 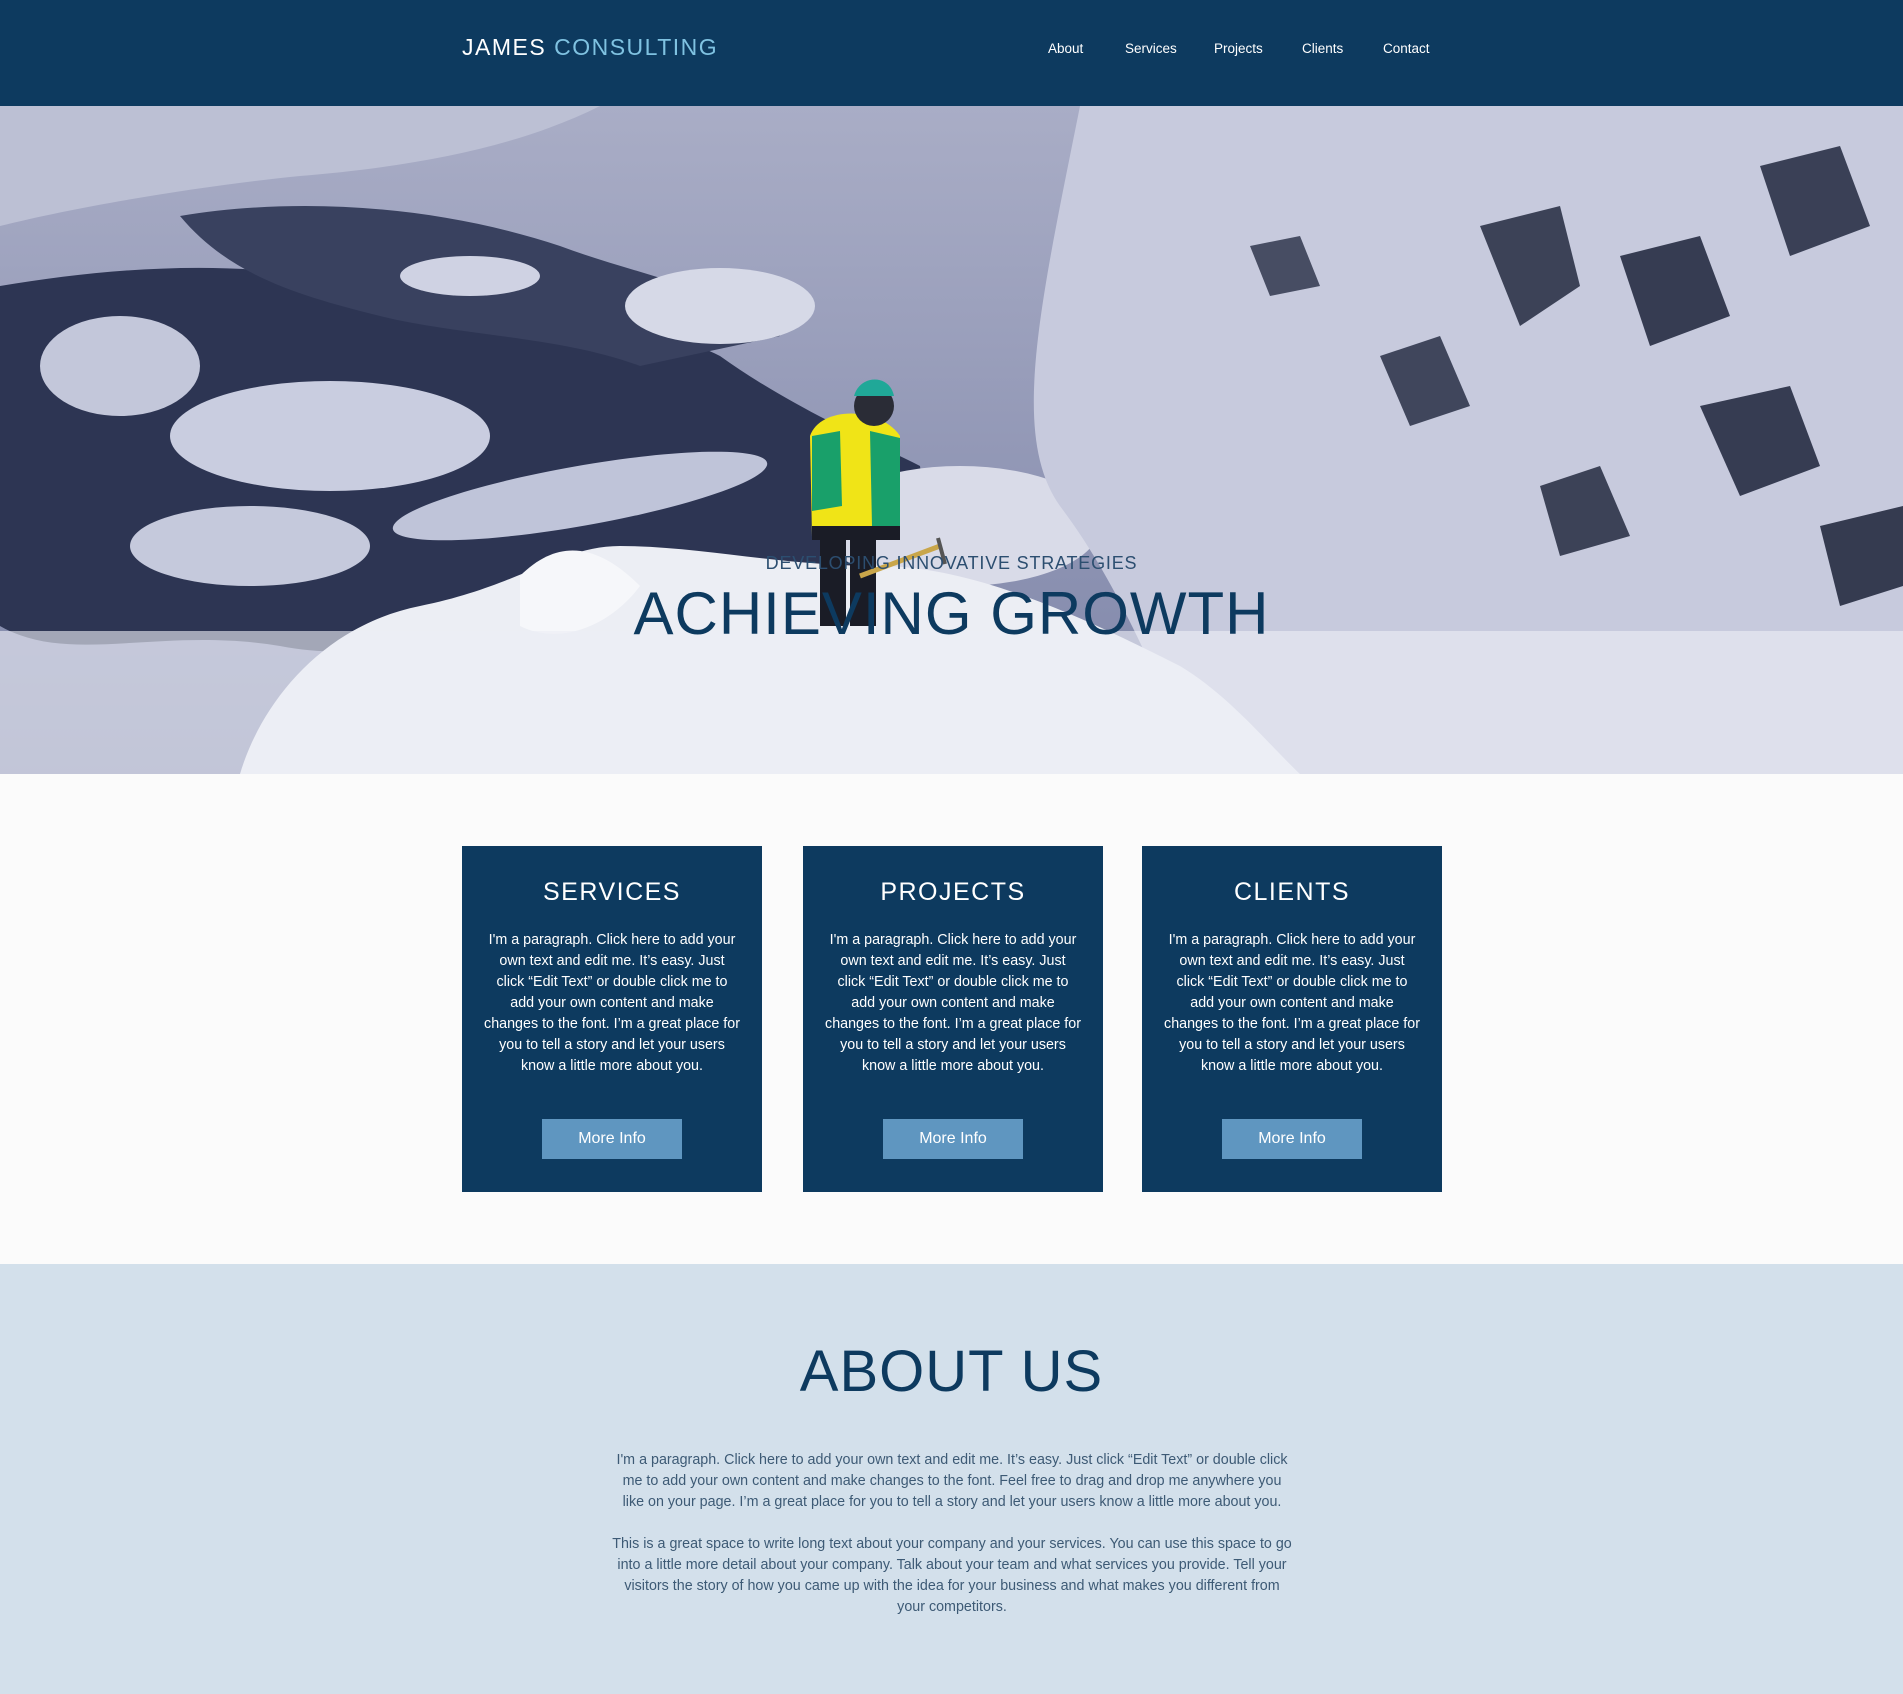 What do you see at coordinates (1292, 1139) in the screenshot?
I see `clients-more-info-button: More Info` at bounding box center [1292, 1139].